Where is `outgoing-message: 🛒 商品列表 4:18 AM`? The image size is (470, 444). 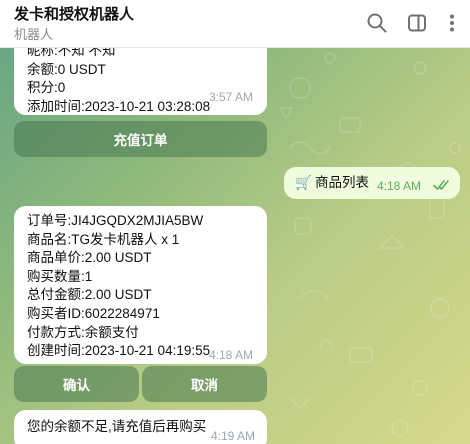
outgoing-message: 🛒 商品列表 4:18 AM is located at coordinates (372, 183).